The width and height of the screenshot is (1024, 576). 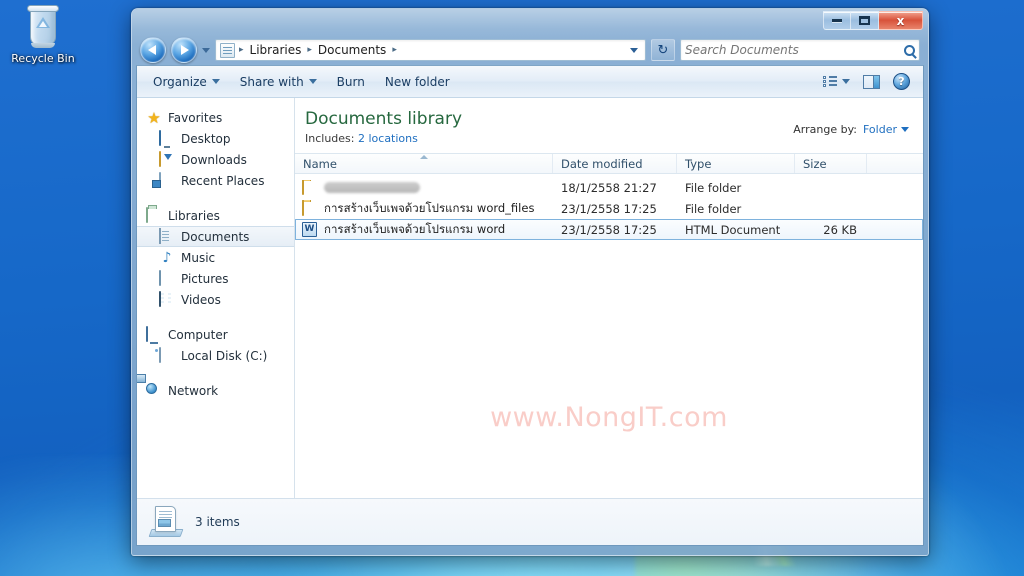 I want to click on sidebar-label-downloads: Downloads, so click(x=214, y=159).